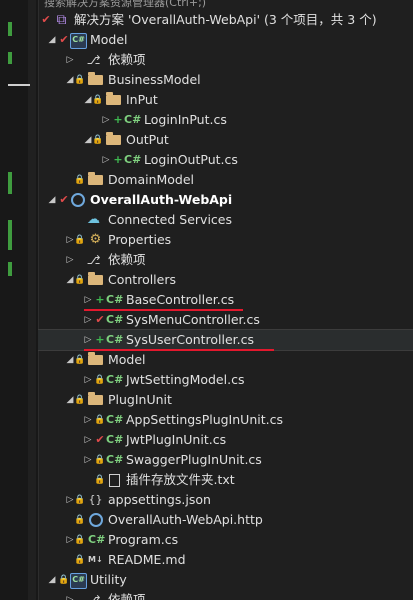  What do you see at coordinates (151, 179) in the screenshot?
I see `tree-item-label: DomainModel` at bounding box center [151, 179].